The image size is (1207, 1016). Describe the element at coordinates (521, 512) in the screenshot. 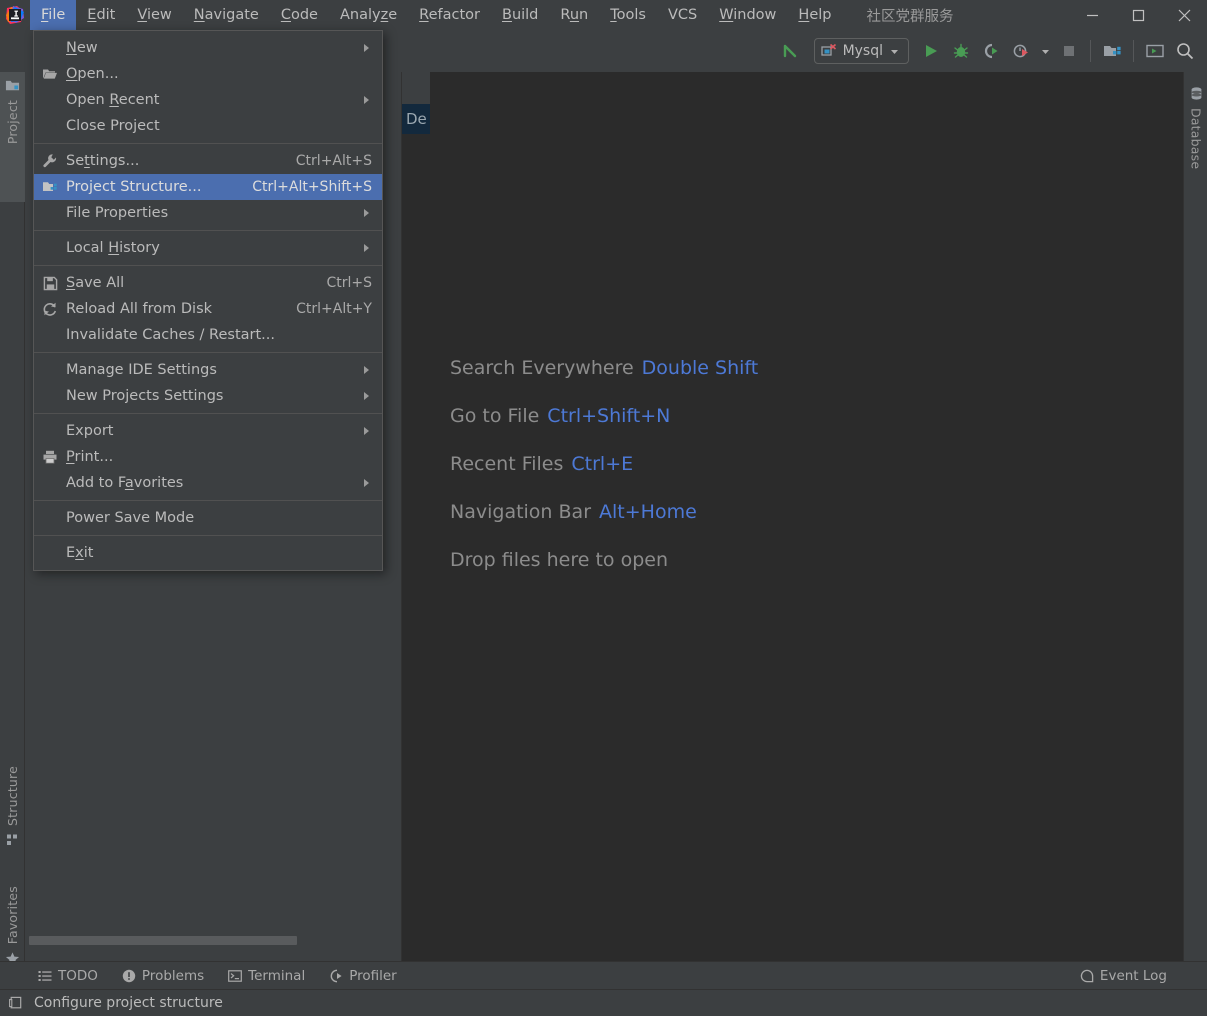

I see `hint-action: Navigation Bar` at that location.